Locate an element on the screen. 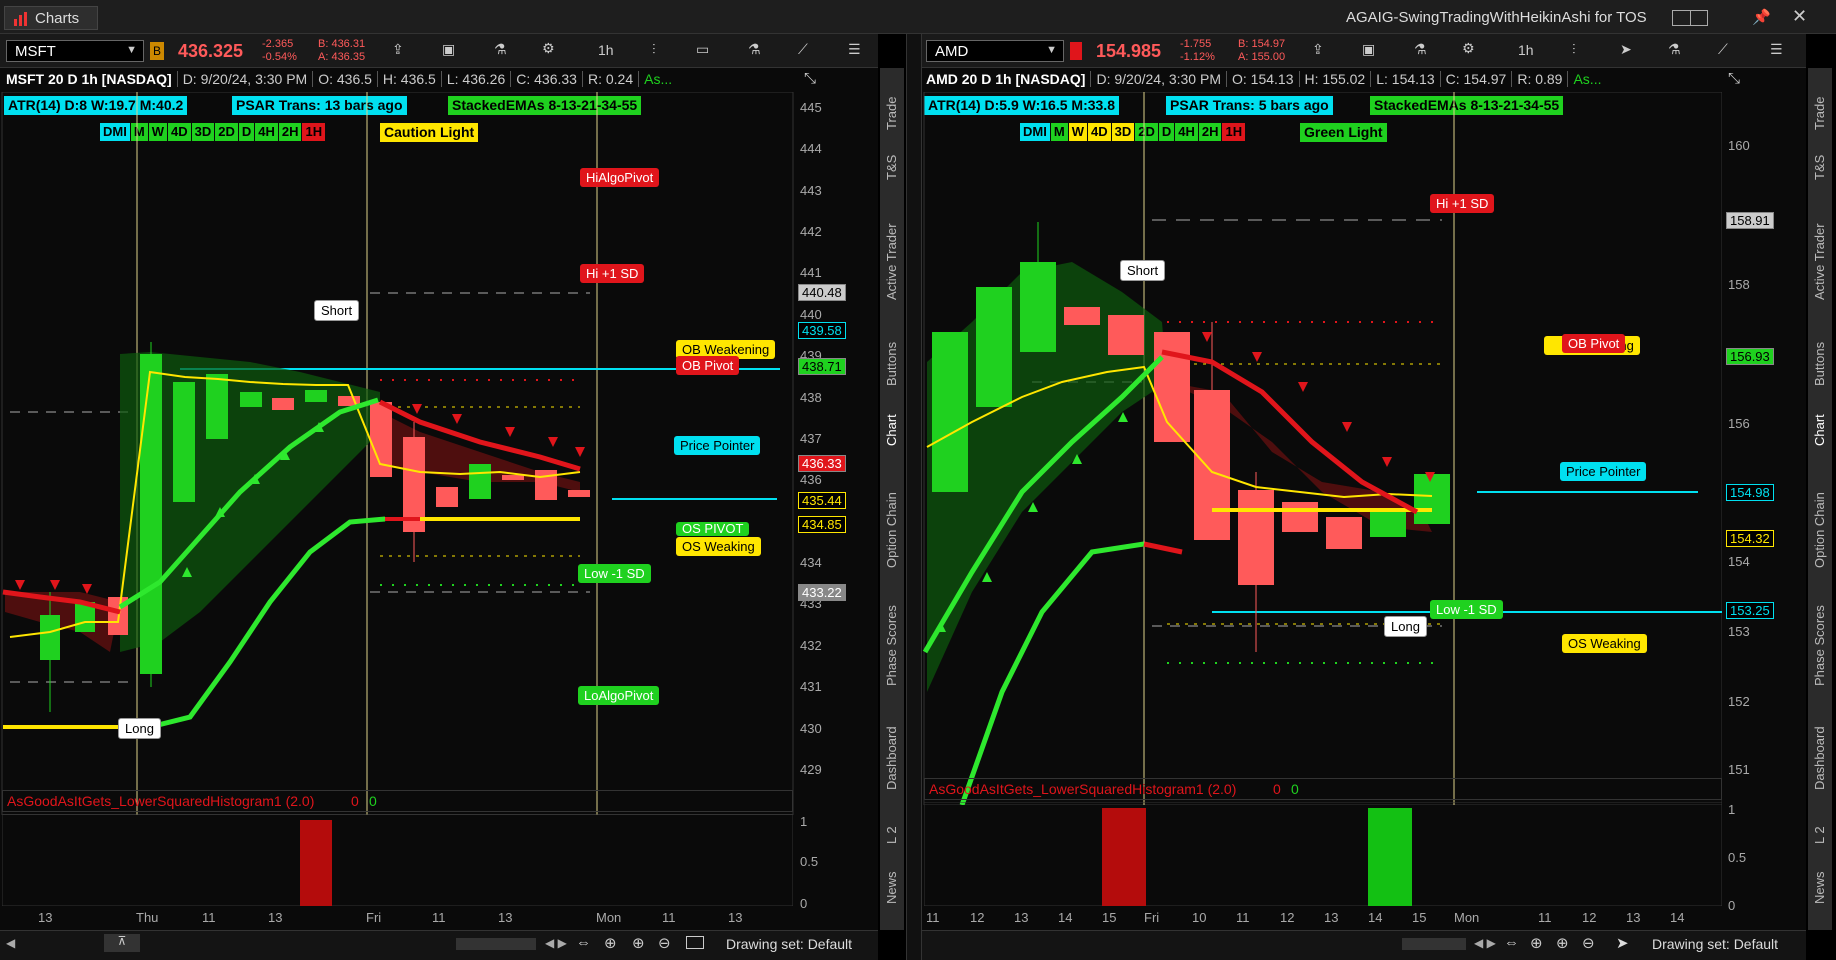 The image size is (1836, 960). bar-chart-icon is located at coordinates (21, 19).